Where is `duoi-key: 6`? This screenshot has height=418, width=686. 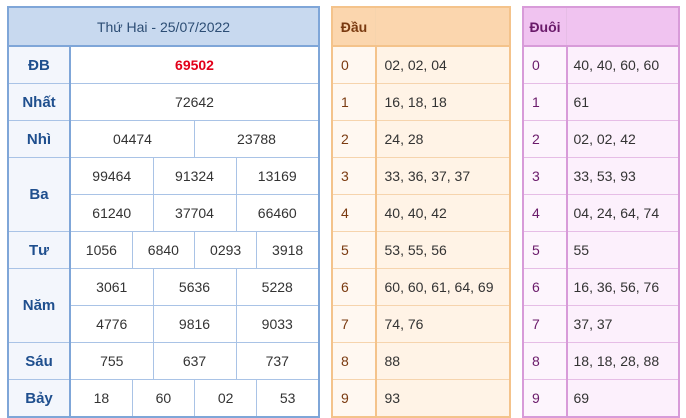 duoi-key: 6 is located at coordinates (545, 287).